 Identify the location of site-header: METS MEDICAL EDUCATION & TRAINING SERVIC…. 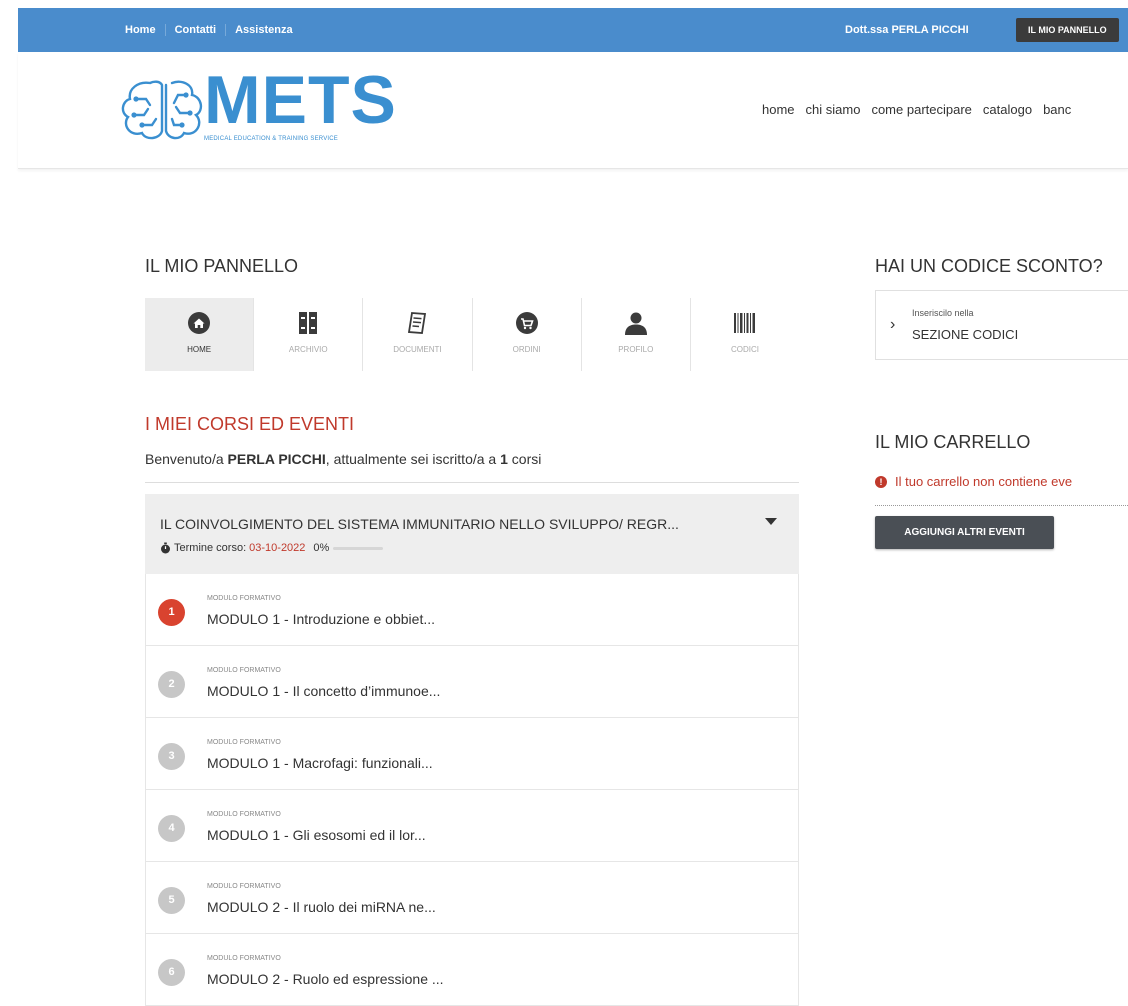
(573, 110).